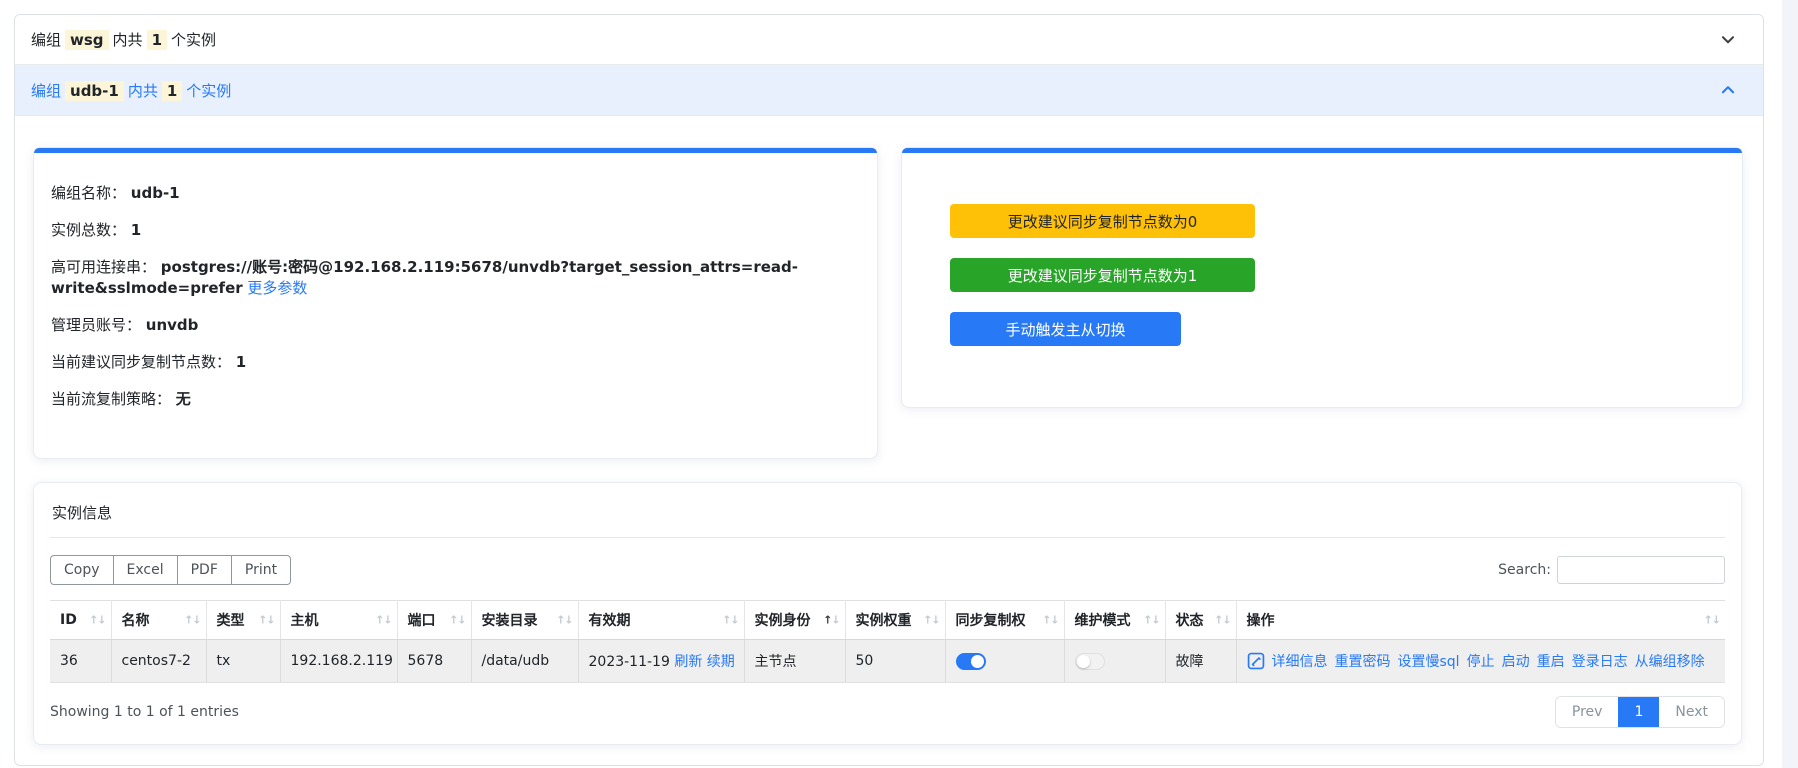 The image size is (1798, 768). I want to click on cell-role: 主节点, so click(795, 661).